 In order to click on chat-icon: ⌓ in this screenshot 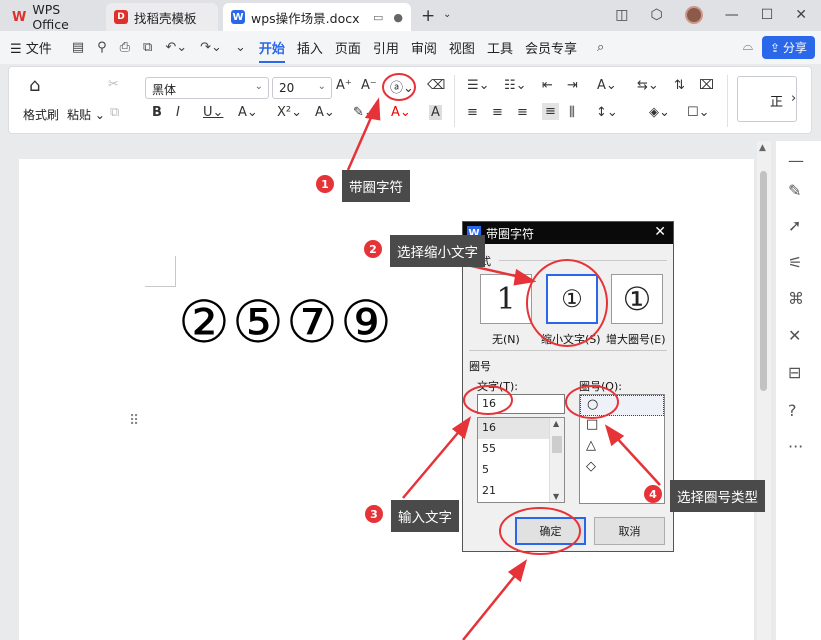, I will do `click(748, 46)`.